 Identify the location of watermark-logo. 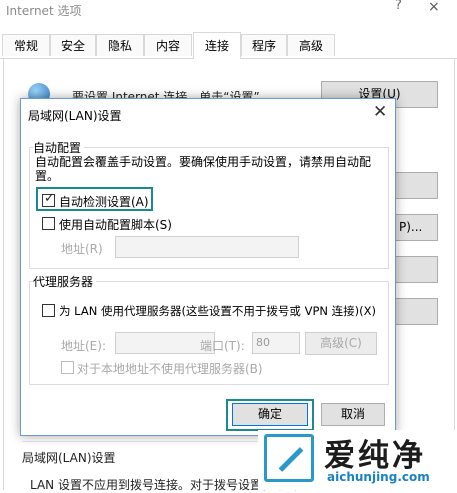
(289, 458).